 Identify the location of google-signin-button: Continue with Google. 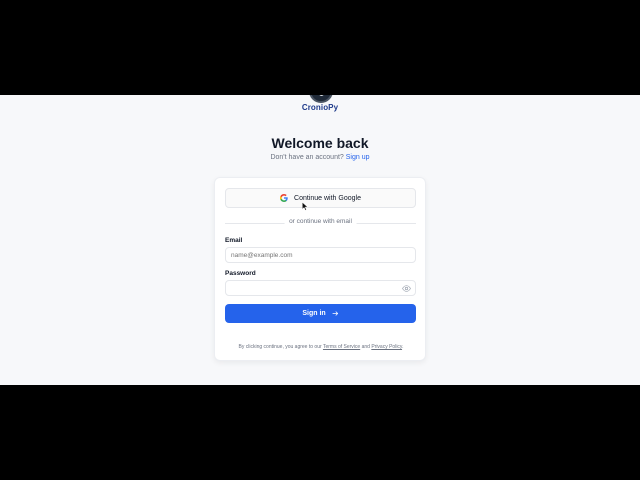
(320, 198).